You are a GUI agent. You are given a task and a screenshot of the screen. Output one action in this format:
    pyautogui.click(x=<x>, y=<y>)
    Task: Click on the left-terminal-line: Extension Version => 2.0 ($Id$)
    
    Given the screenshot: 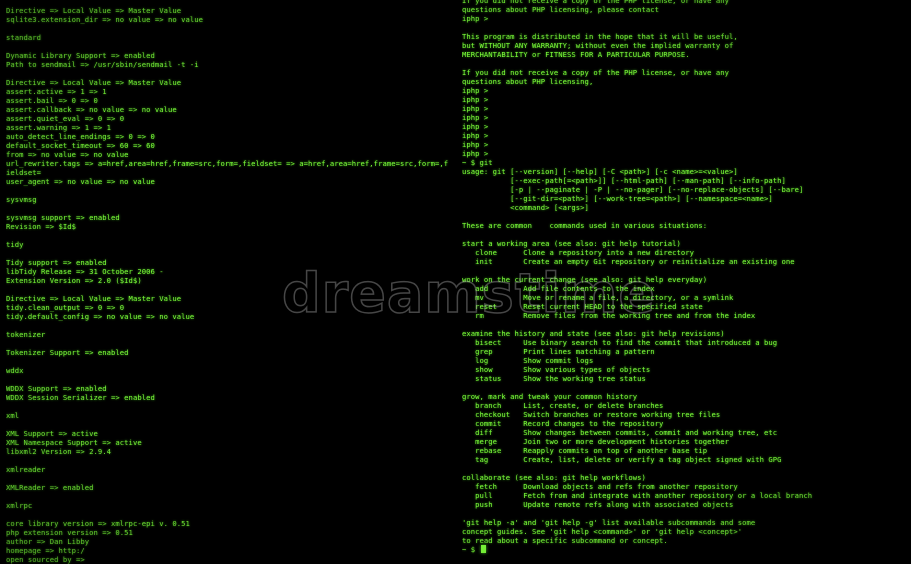 What is the action you would take?
    pyautogui.click(x=74, y=280)
    